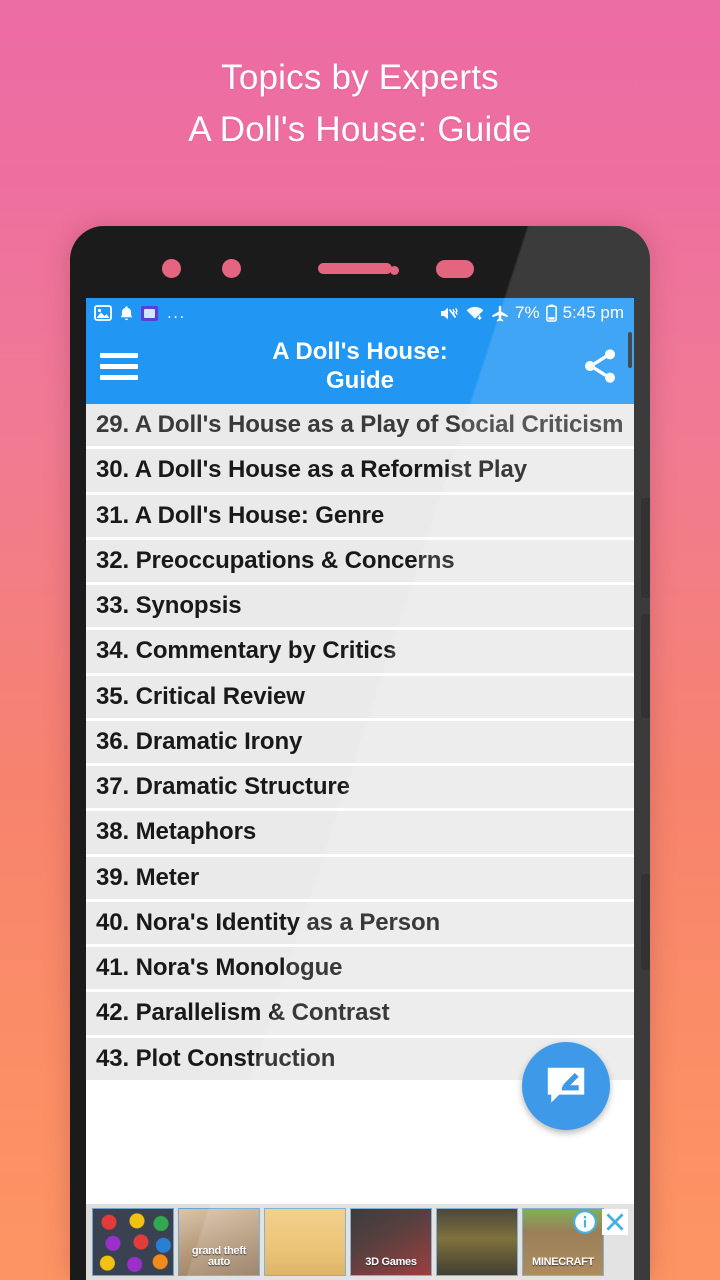 The height and width of the screenshot is (1280, 720). Describe the element at coordinates (360, 968) in the screenshot. I see `list-item: 41. Nora's Monologue` at that location.